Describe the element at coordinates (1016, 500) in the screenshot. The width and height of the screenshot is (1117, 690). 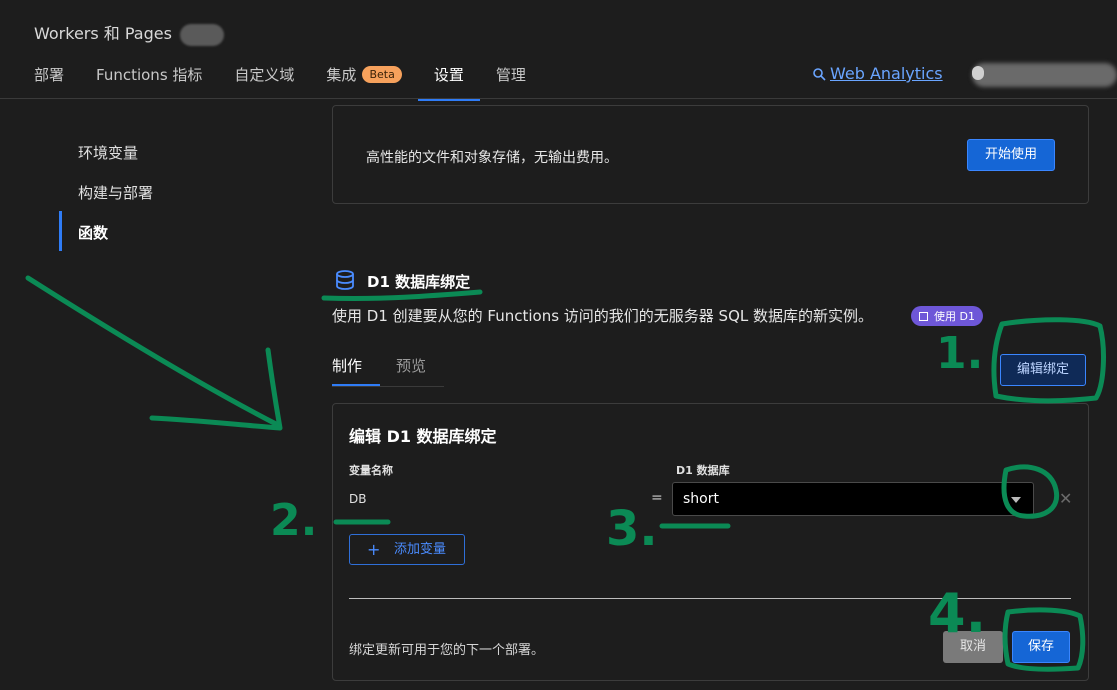
I see `chevron-down-icon` at that location.